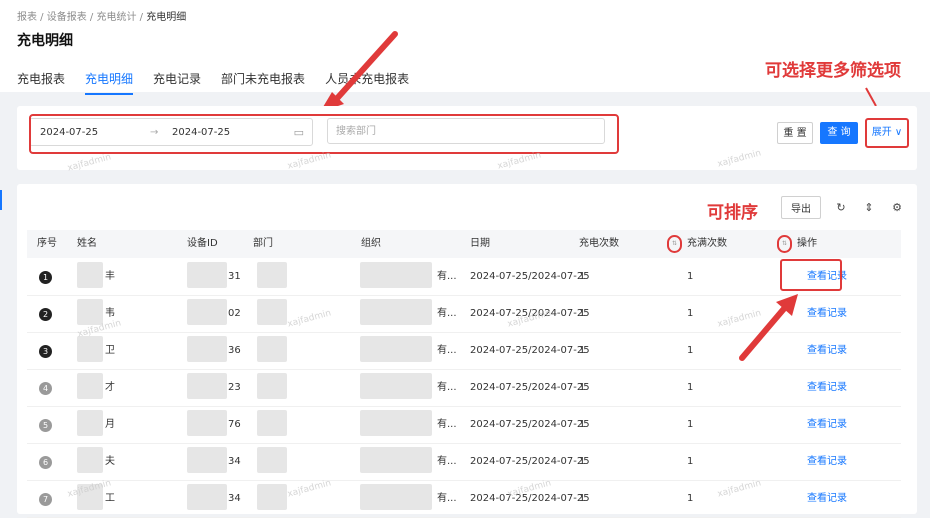 This screenshot has height=518, width=930. I want to click on cell-name: 才, so click(110, 387).